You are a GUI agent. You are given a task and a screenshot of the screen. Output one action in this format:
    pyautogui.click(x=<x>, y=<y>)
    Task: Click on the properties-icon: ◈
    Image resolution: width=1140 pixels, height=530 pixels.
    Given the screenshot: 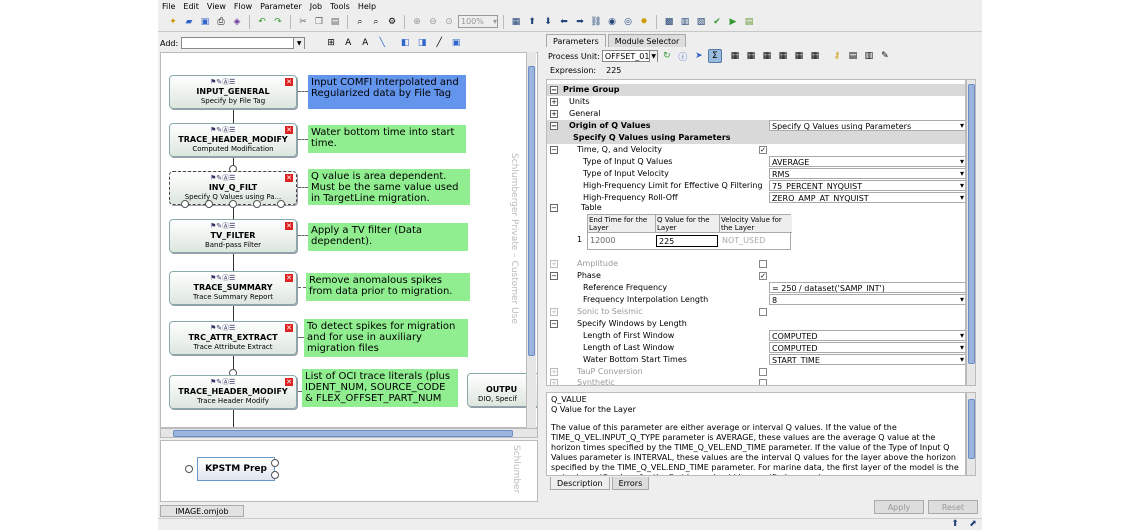 What is the action you would take?
    pyautogui.click(x=237, y=22)
    